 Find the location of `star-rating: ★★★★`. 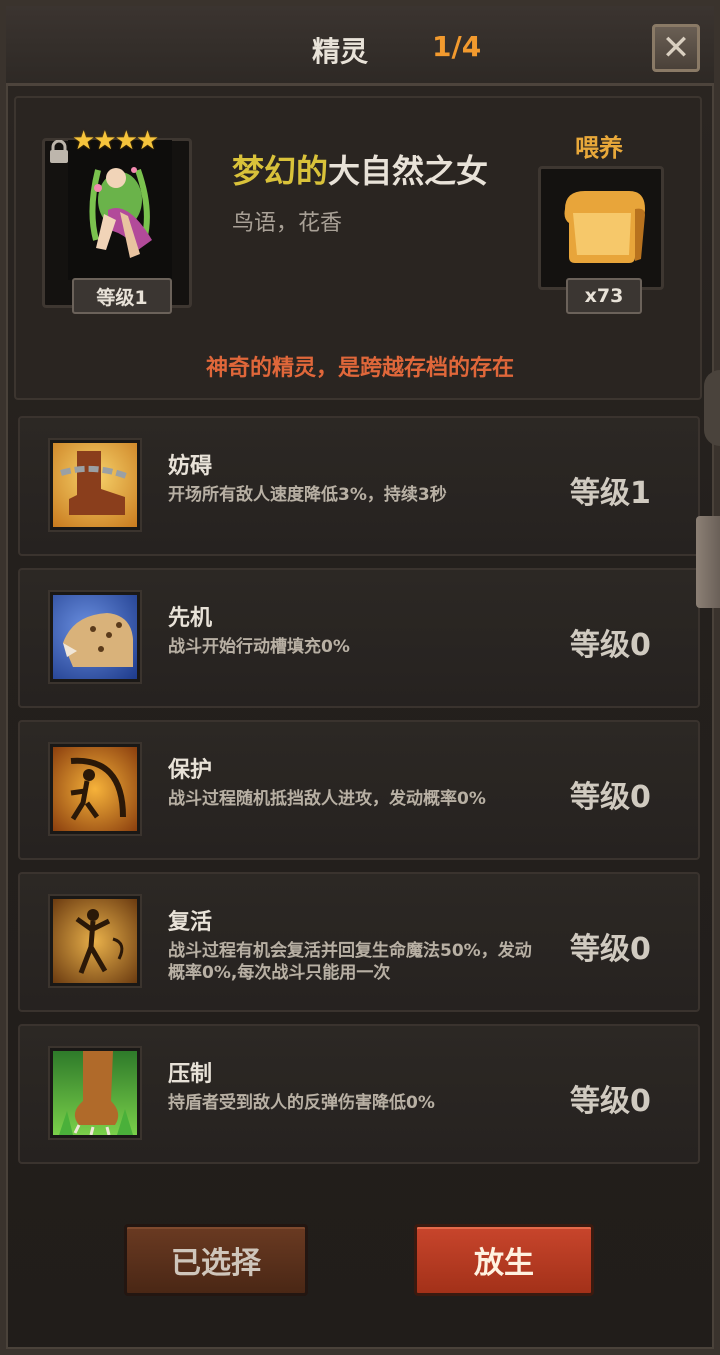

star-rating: ★★★★ is located at coordinates (115, 141).